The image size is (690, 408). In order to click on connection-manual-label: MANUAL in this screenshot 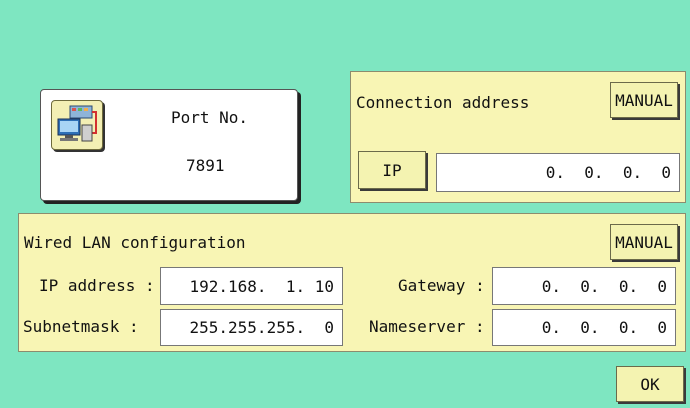, I will do `click(644, 100)`.